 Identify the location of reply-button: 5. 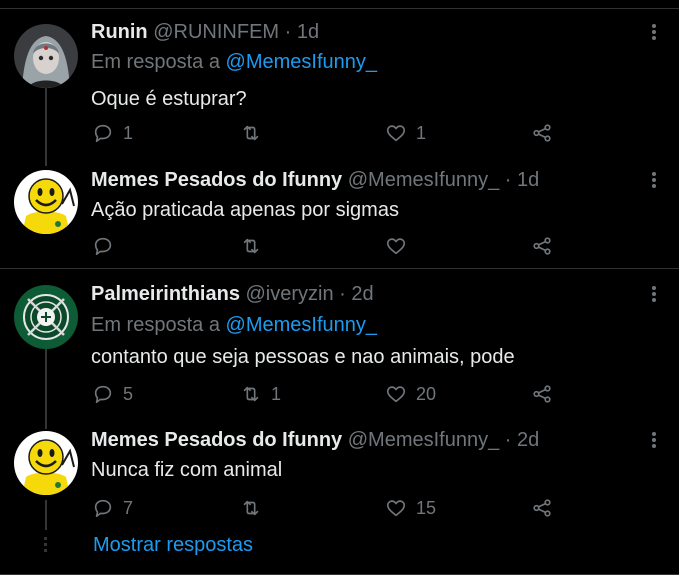
(112, 394).